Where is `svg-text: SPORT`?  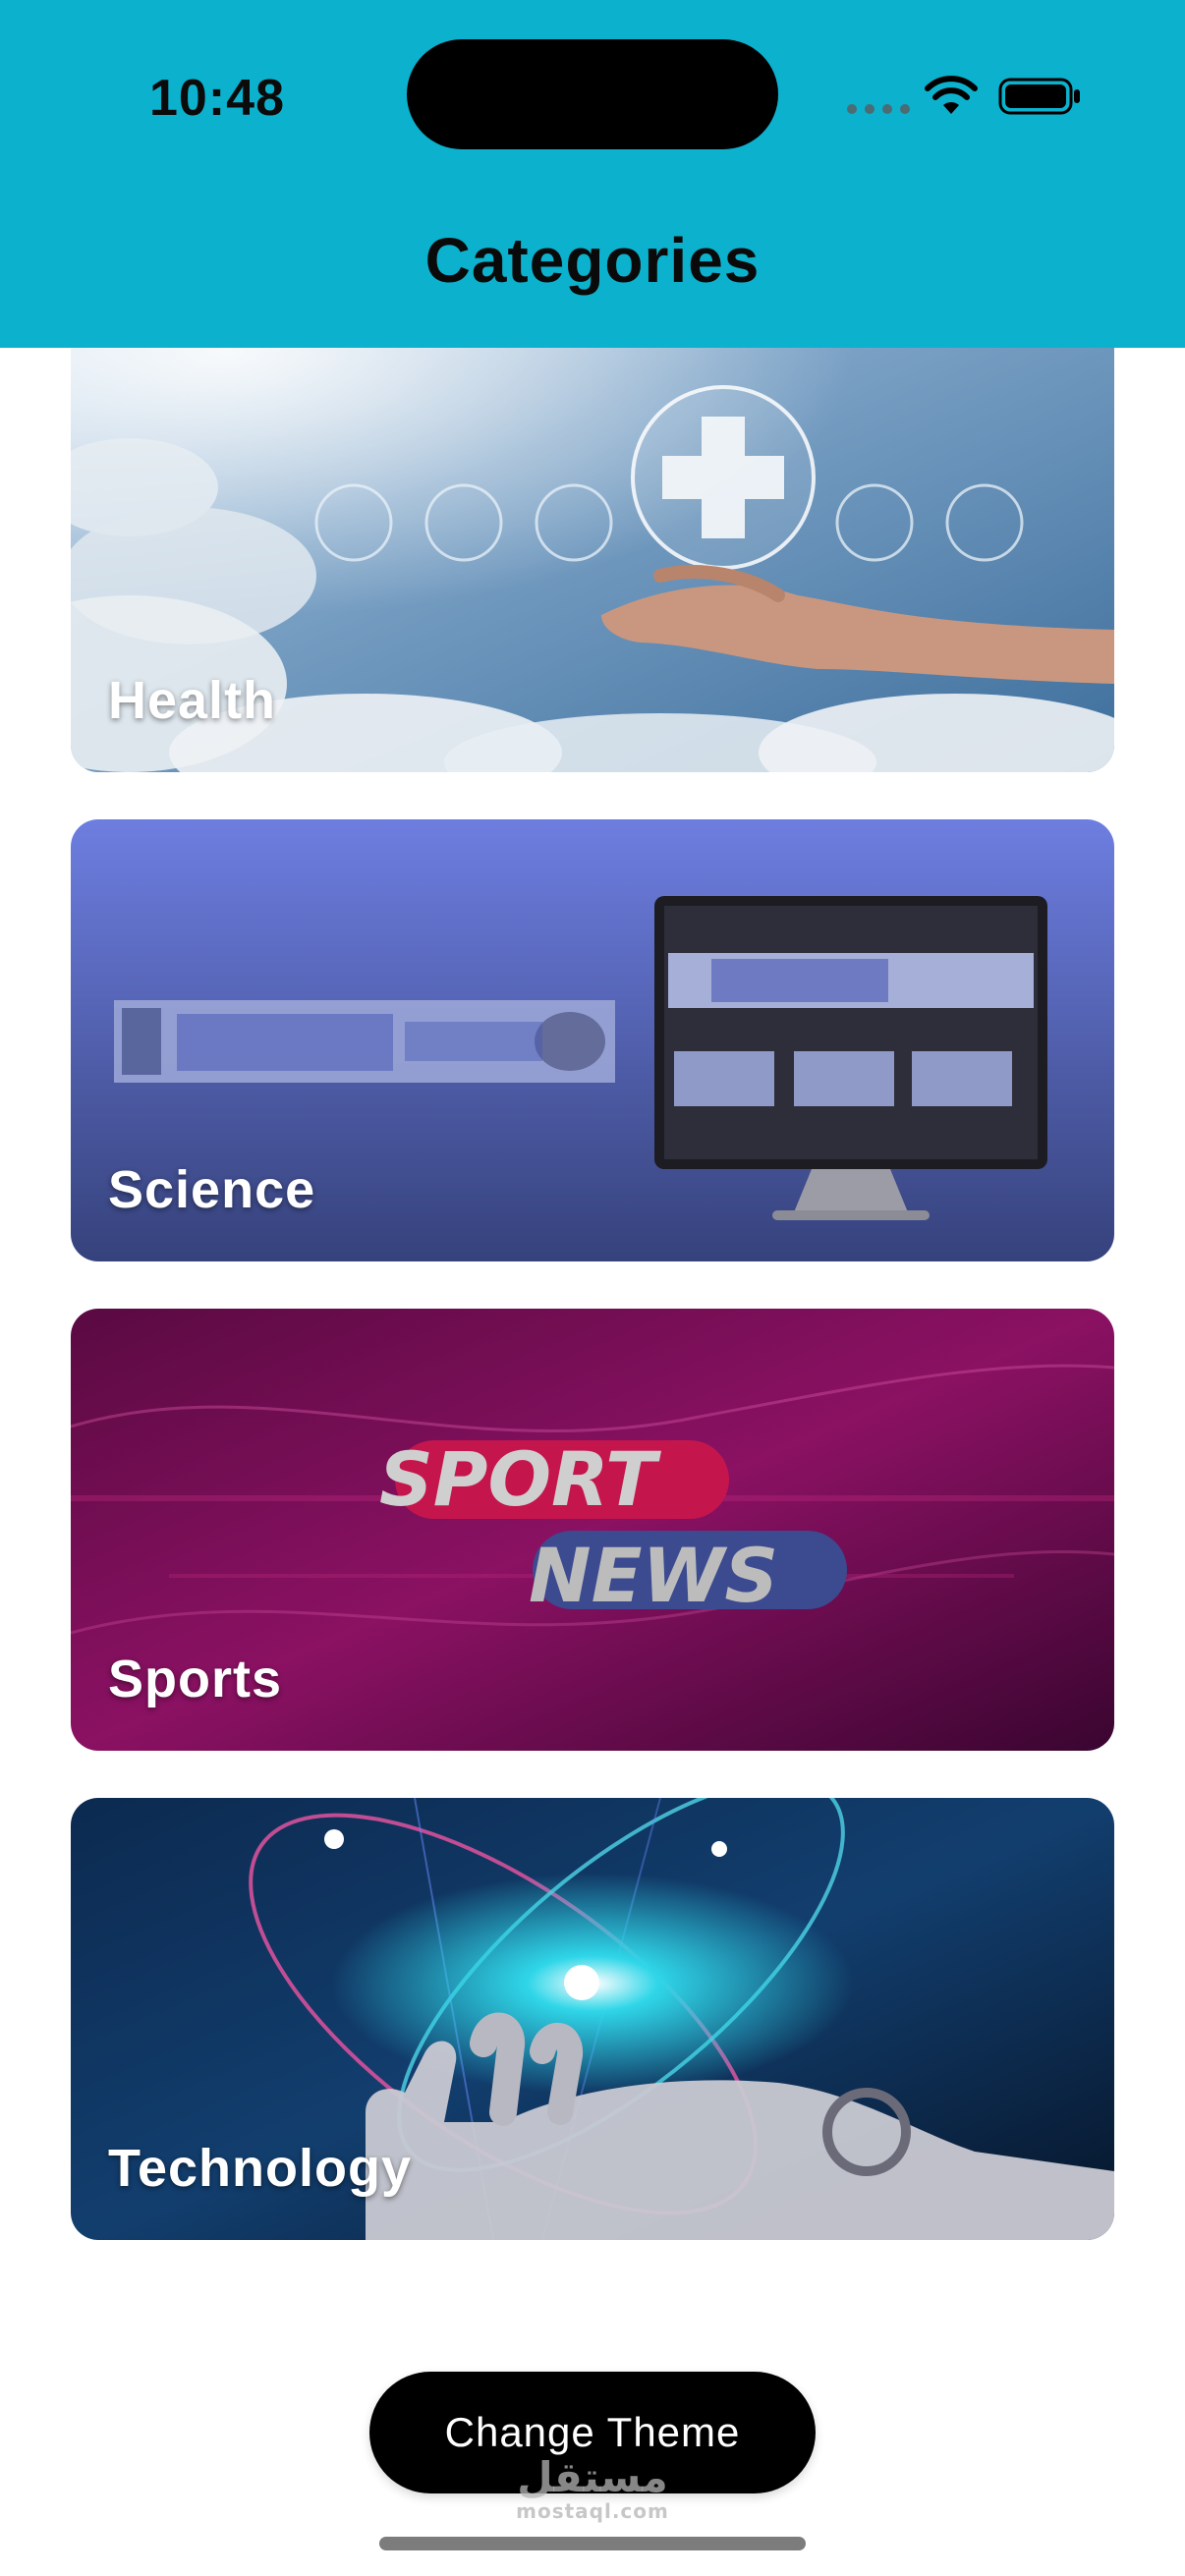
svg-text: SPORT is located at coordinates (520, 1479).